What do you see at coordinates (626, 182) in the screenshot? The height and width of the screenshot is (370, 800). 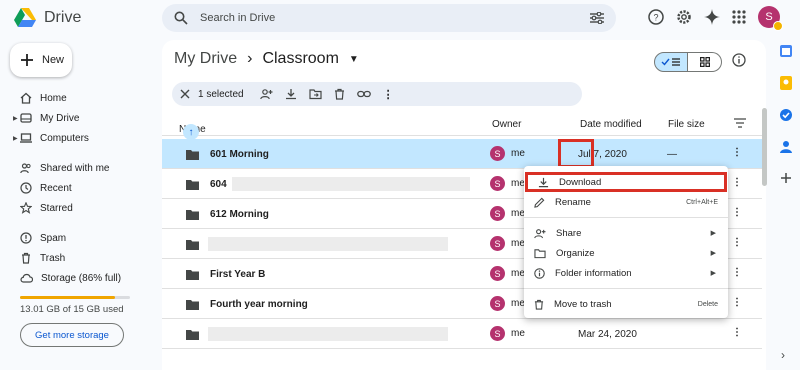 I see `menu-item-download: Download` at bounding box center [626, 182].